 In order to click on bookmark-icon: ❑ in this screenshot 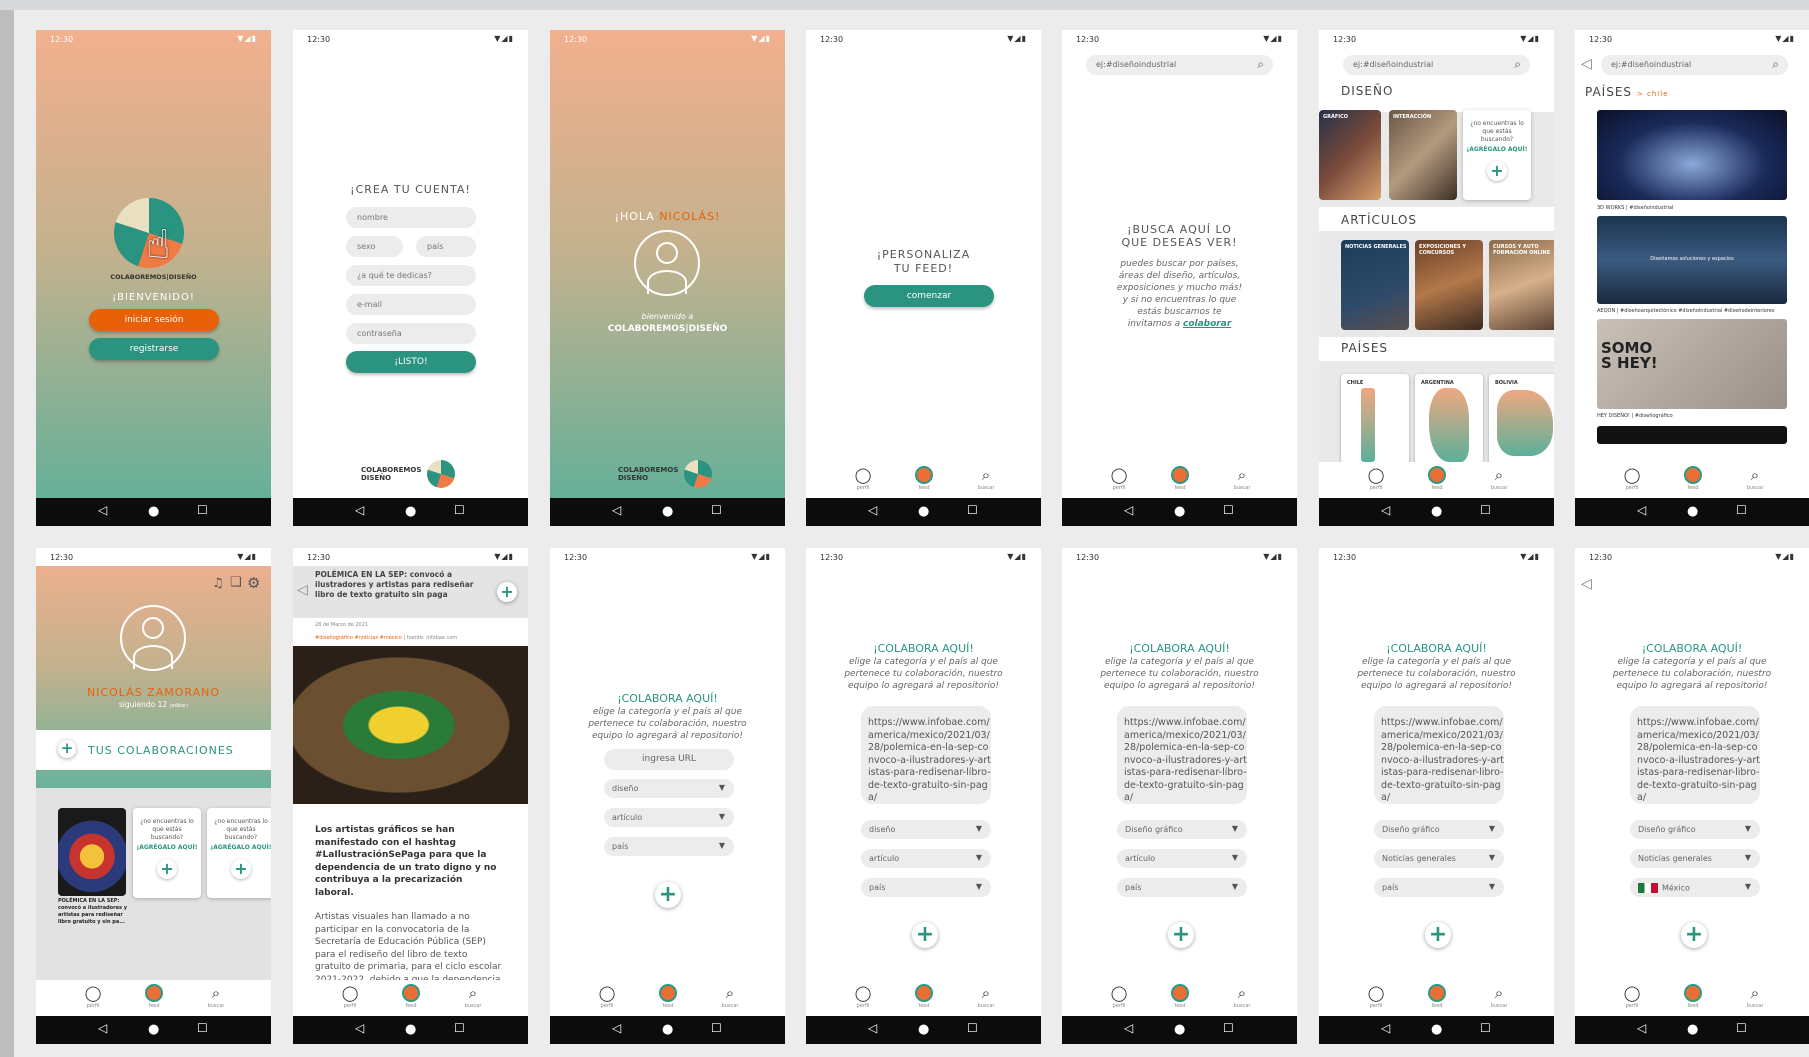, I will do `click(236, 582)`.